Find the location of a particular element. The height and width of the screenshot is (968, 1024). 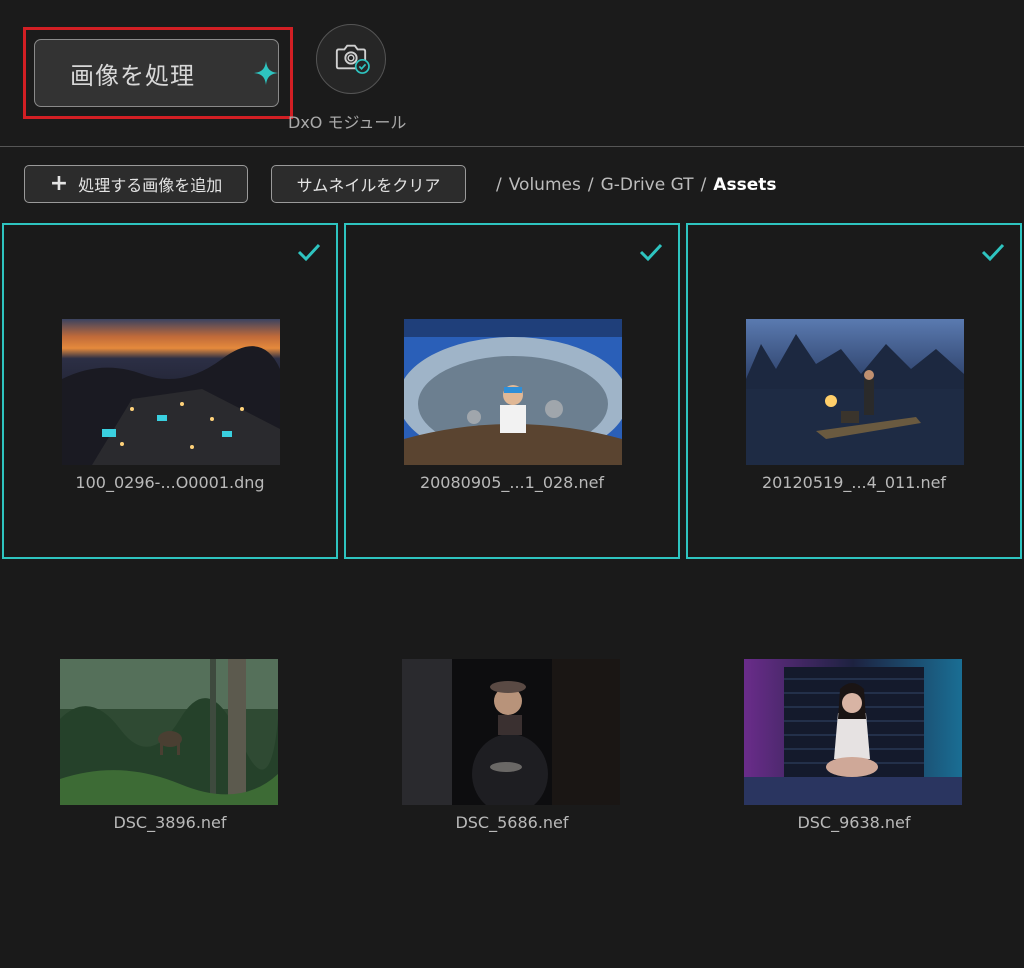

breadcrumb-volumes: Volumes is located at coordinates (545, 185).